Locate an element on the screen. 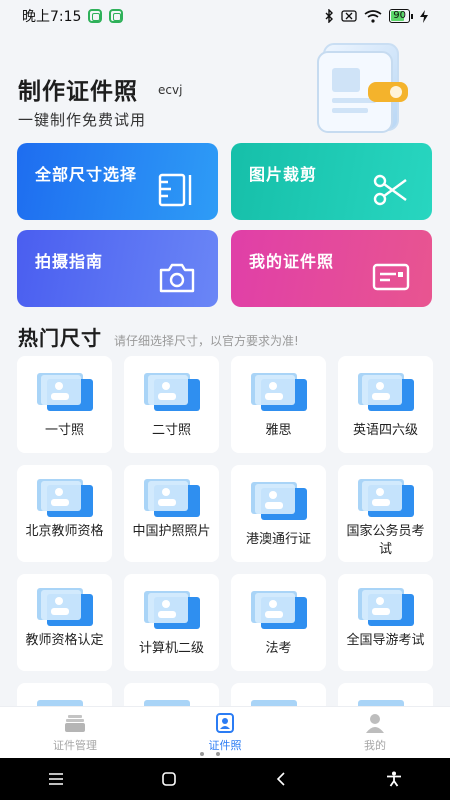 This screenshot has height=800, width=450. page-indicator is located at coordinates (210, 754).